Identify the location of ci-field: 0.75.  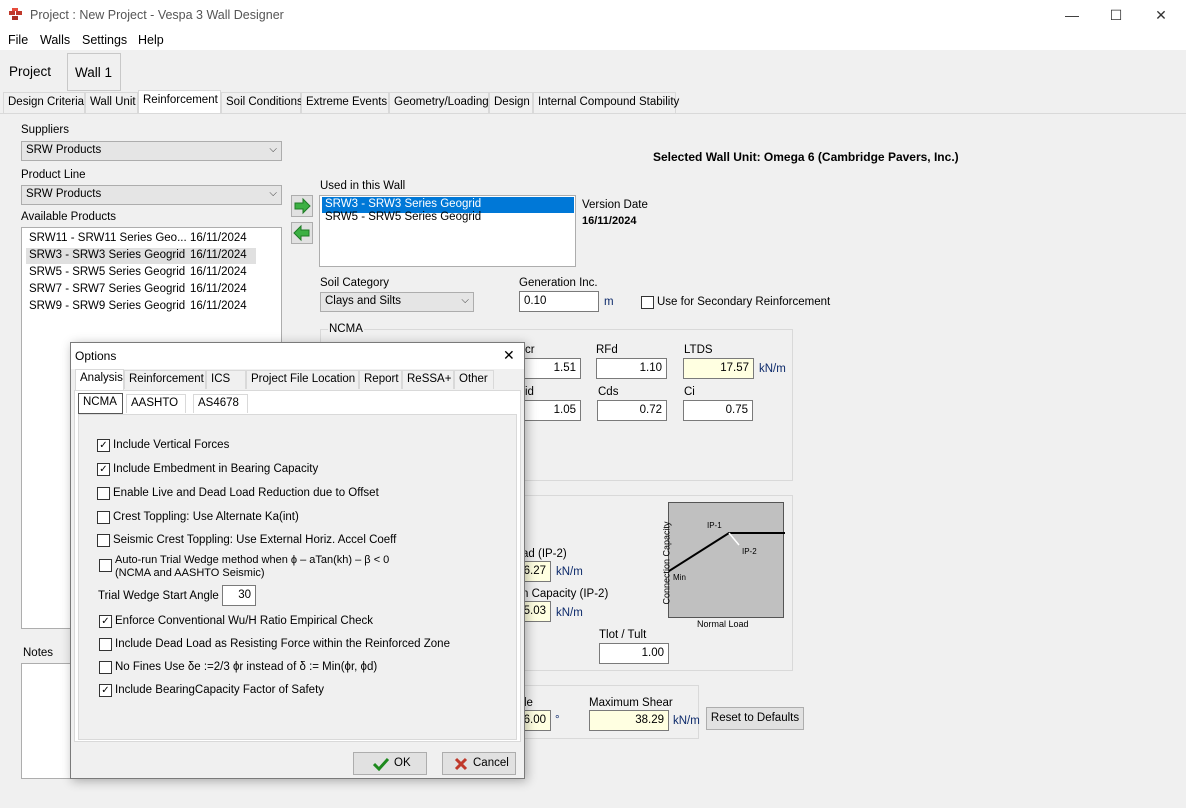
(718, 410).